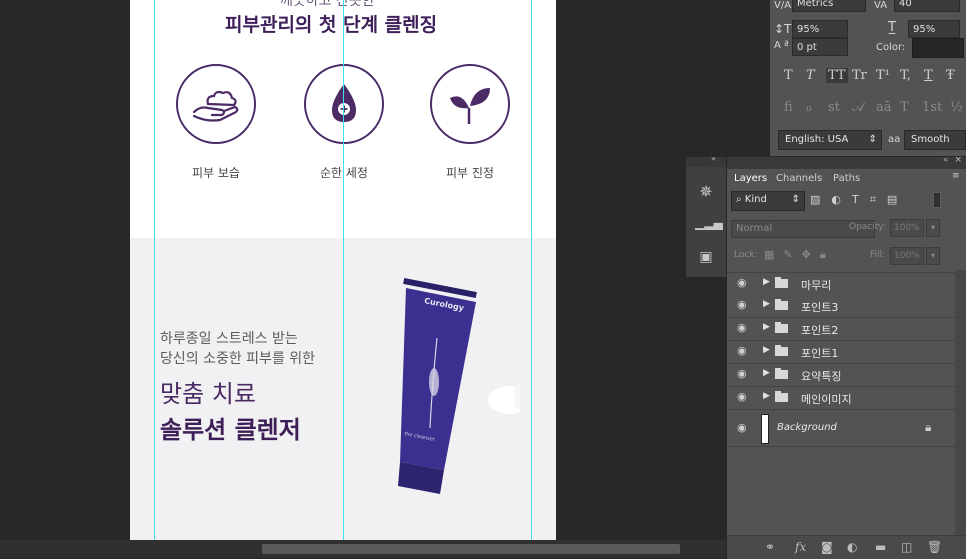  I want to click on tracking-select: 40, so click(927, 6).